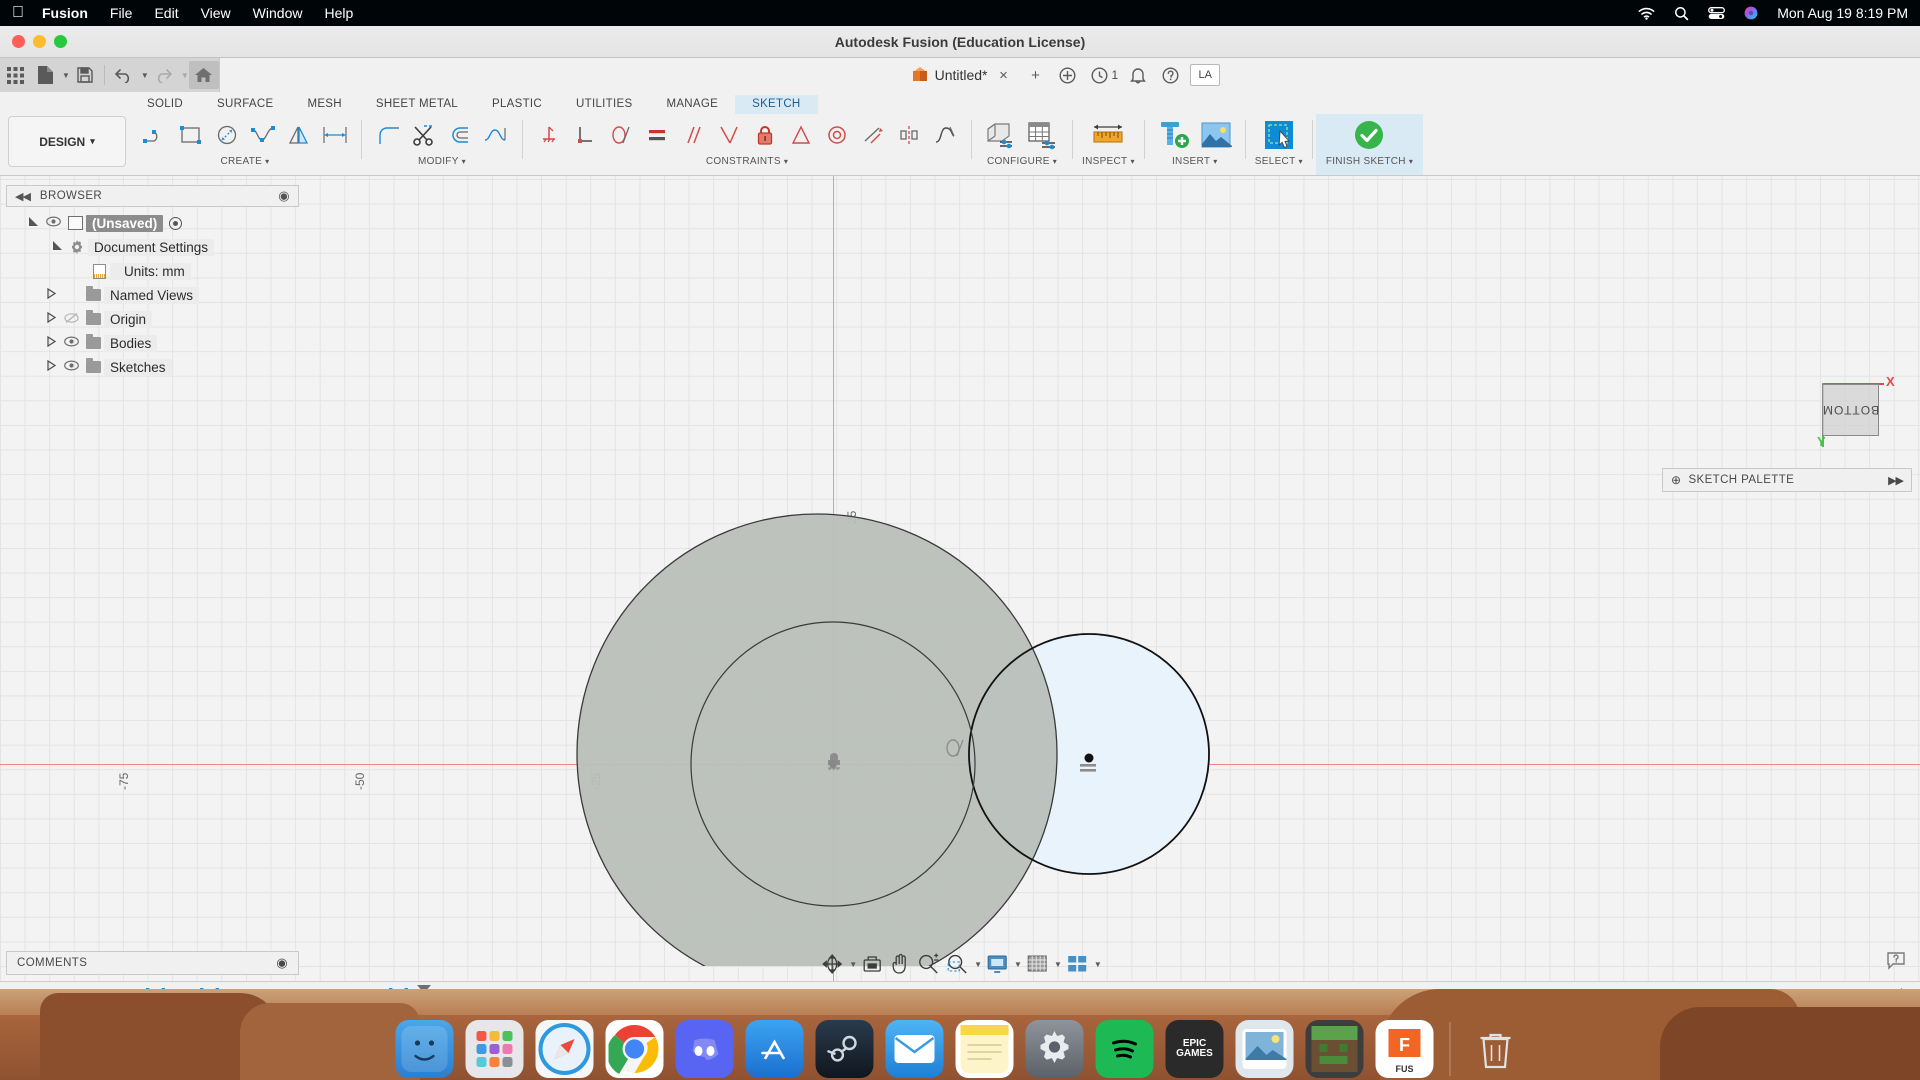 The image size is (1920, 1080). I want to click on dock-app-launchpad, so click(494, 1049).